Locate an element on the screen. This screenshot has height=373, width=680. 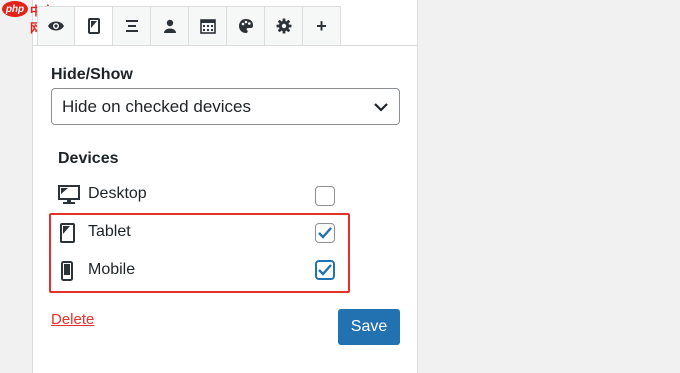
tab-alignment is located at coordinates (132, 26).